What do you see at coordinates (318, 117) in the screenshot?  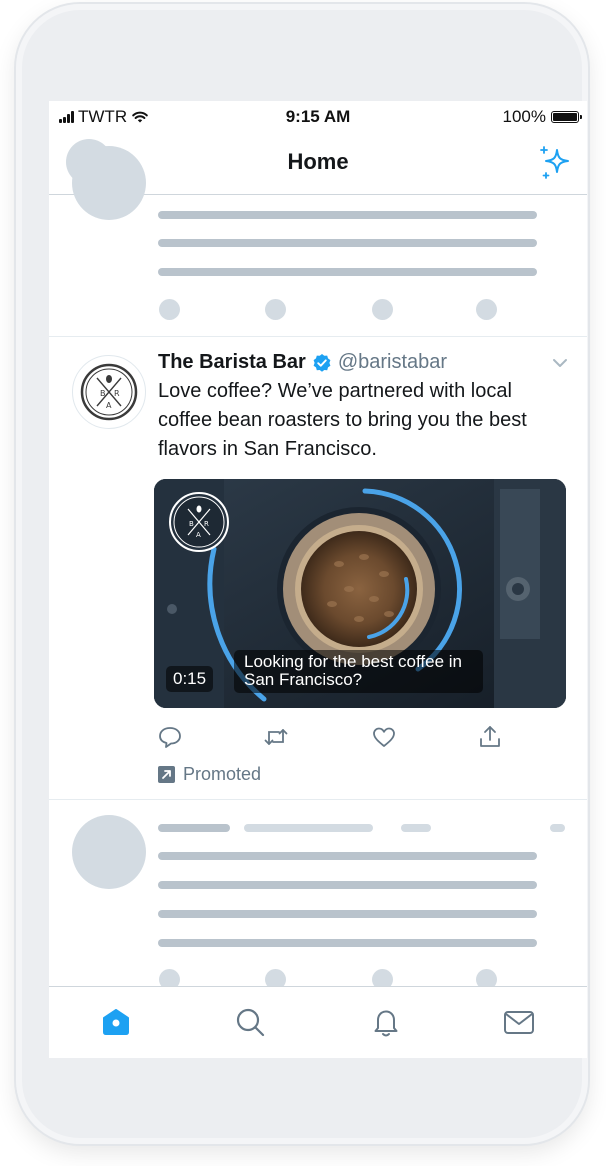 I see `status-bar: TWTR 9:15 AM 100%` at bounding box center [318, 117].